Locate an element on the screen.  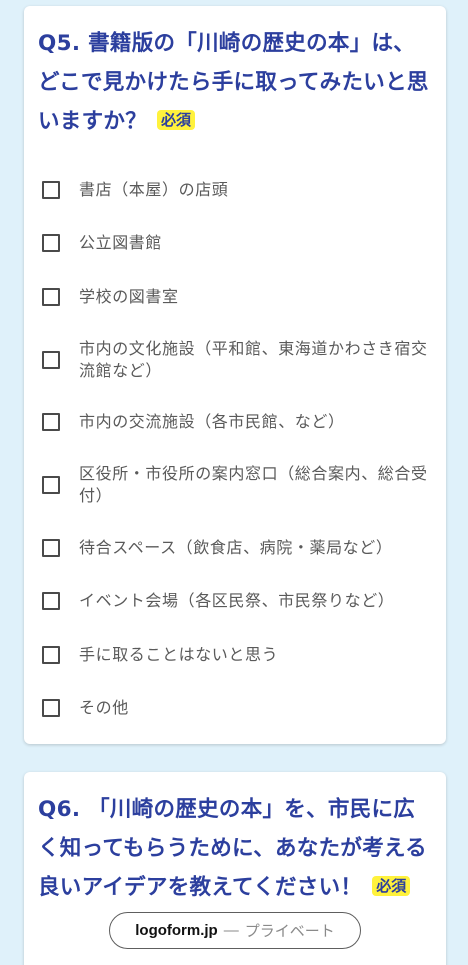
checkbox-label: イベント会場（各区民祭、市民祭りなど） is located at coordinates (237, 601).